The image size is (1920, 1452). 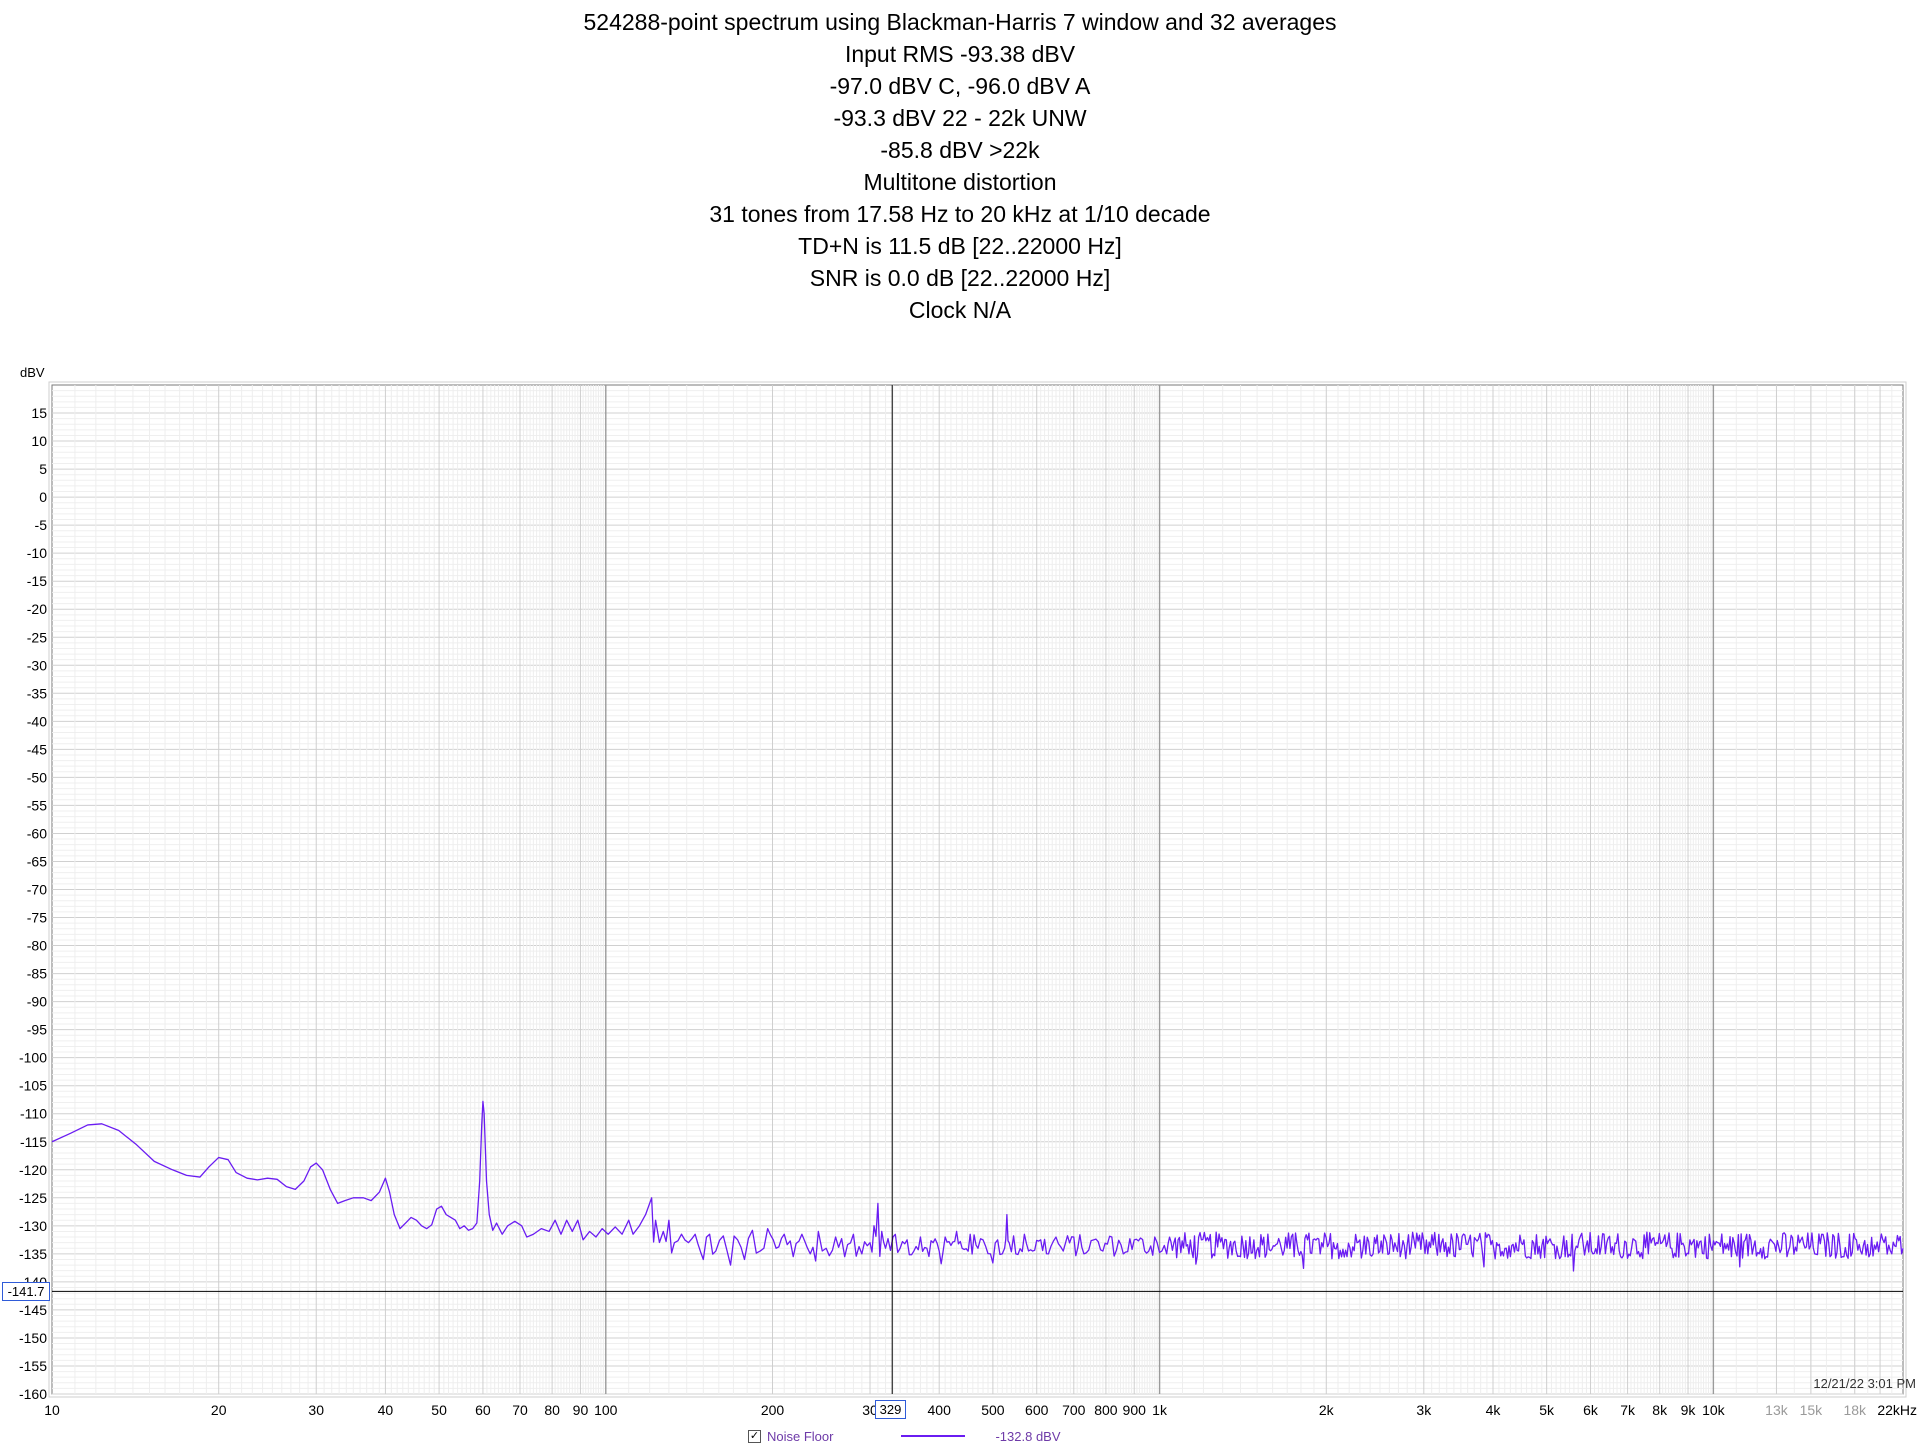 I want to click on x-tick-label: 200, so click(x=773, y=1410).